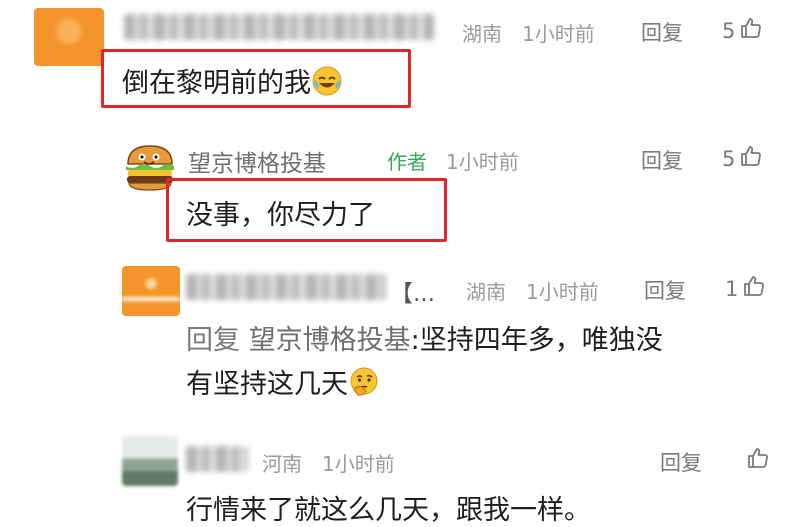 The width and height of the screenshot is (800, 527). I want to click on reply-target-link: 望京博格投基, so click(330, 340).